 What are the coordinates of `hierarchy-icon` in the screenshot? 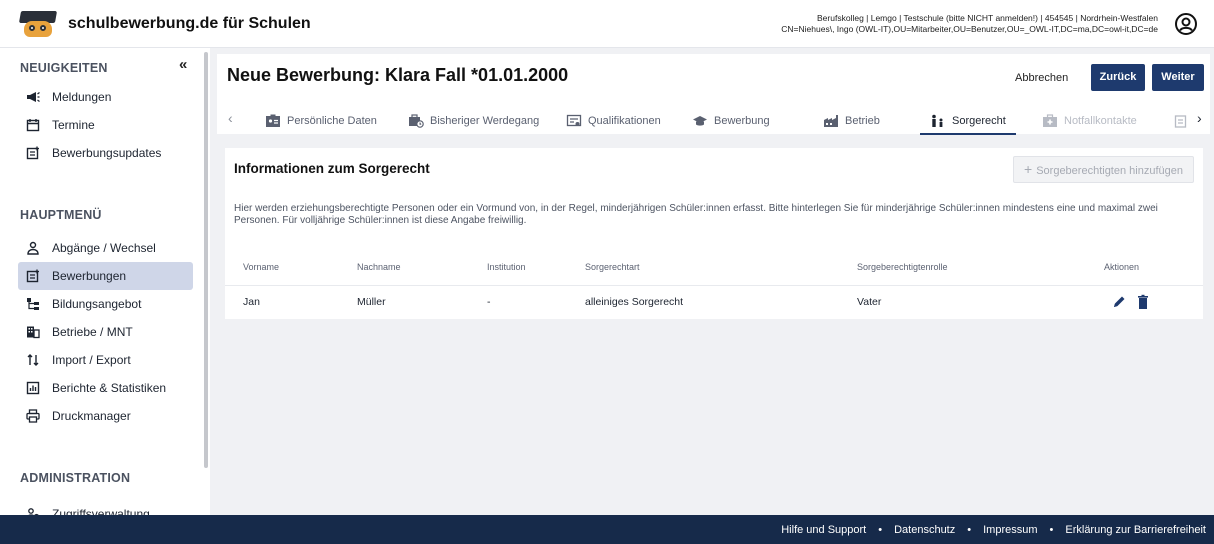 It's located at (33, 304).